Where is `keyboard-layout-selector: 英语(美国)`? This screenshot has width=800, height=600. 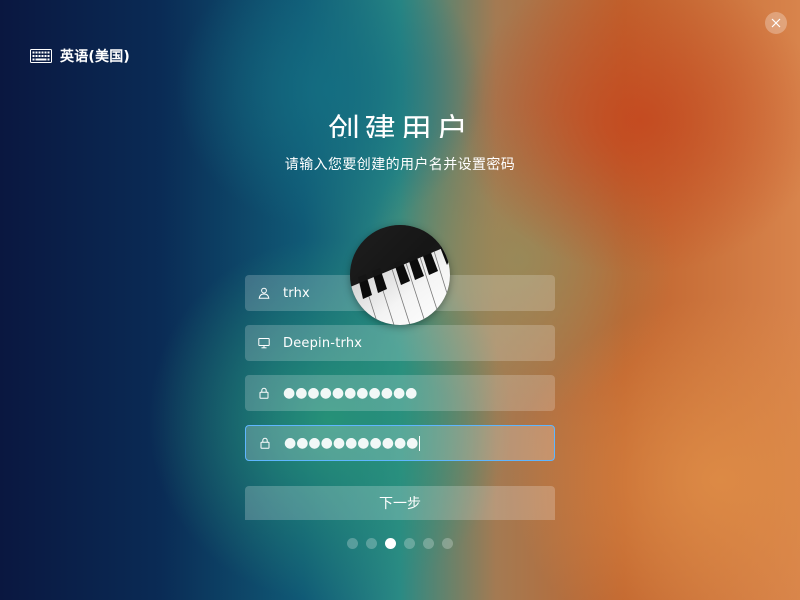
keyboard-layout-selector: 英语(美国) is located at coordinates (80, 56).